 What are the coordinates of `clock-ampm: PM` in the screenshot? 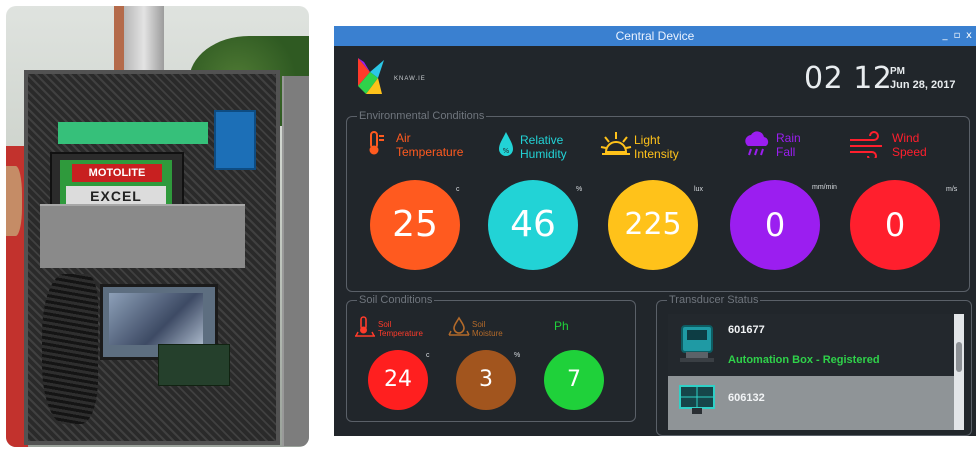 It's located at (897, 71).